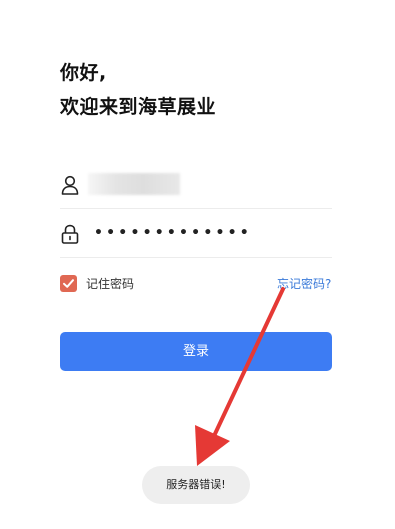 The width and height of the screenshot is (395, 529). Describe the element at coordinates (138, 107) in the screenshot. I see `greeting-line-2: 欢迎来到海草展业` at that location.